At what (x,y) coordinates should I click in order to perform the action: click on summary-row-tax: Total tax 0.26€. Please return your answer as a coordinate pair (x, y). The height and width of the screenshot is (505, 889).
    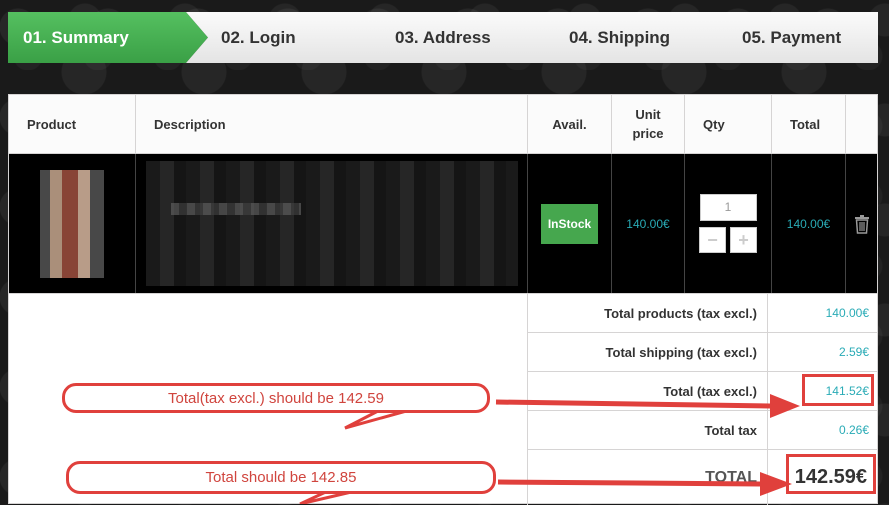
    Looking at the image, I should click on (702, 429).